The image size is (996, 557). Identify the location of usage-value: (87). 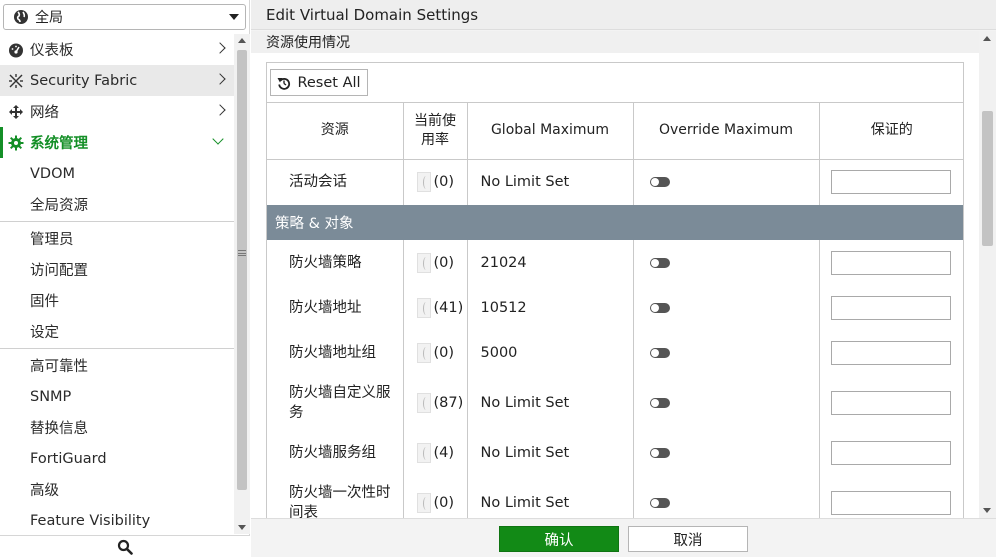
(448, 402).